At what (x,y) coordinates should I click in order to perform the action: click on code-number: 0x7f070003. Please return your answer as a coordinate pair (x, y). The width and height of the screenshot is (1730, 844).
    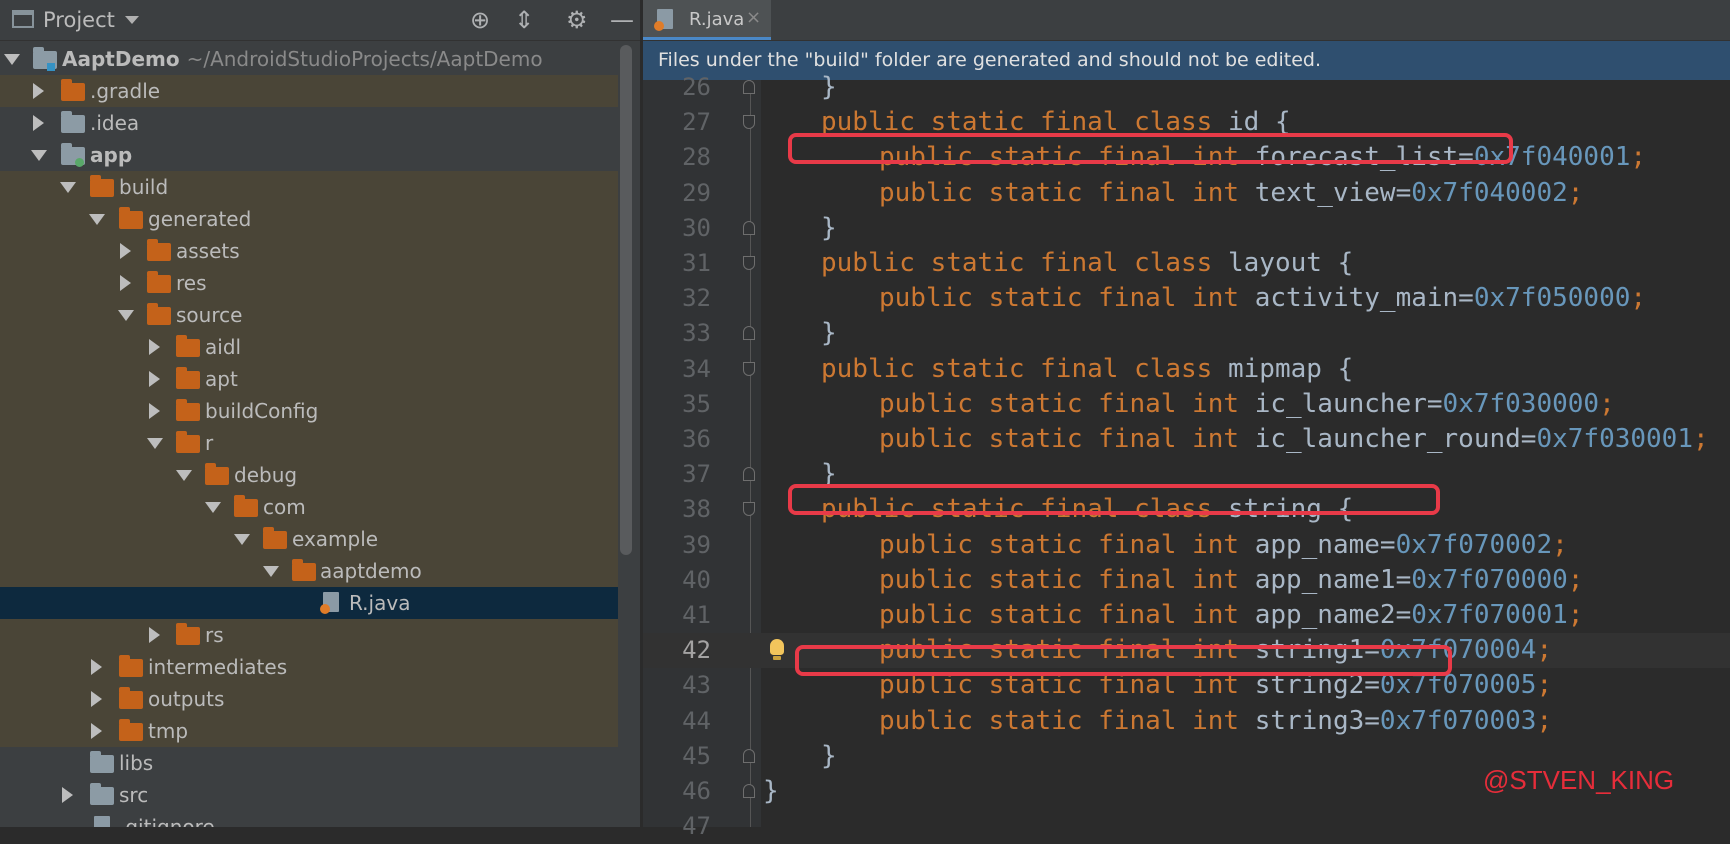
    Looking at the image, I should click on (1458, 720).